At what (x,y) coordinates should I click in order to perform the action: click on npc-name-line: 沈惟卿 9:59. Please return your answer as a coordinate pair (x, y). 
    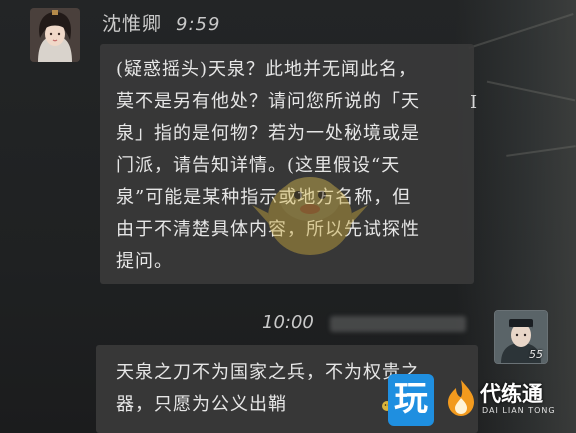
    Looking at the image, I should click on (161, 22).